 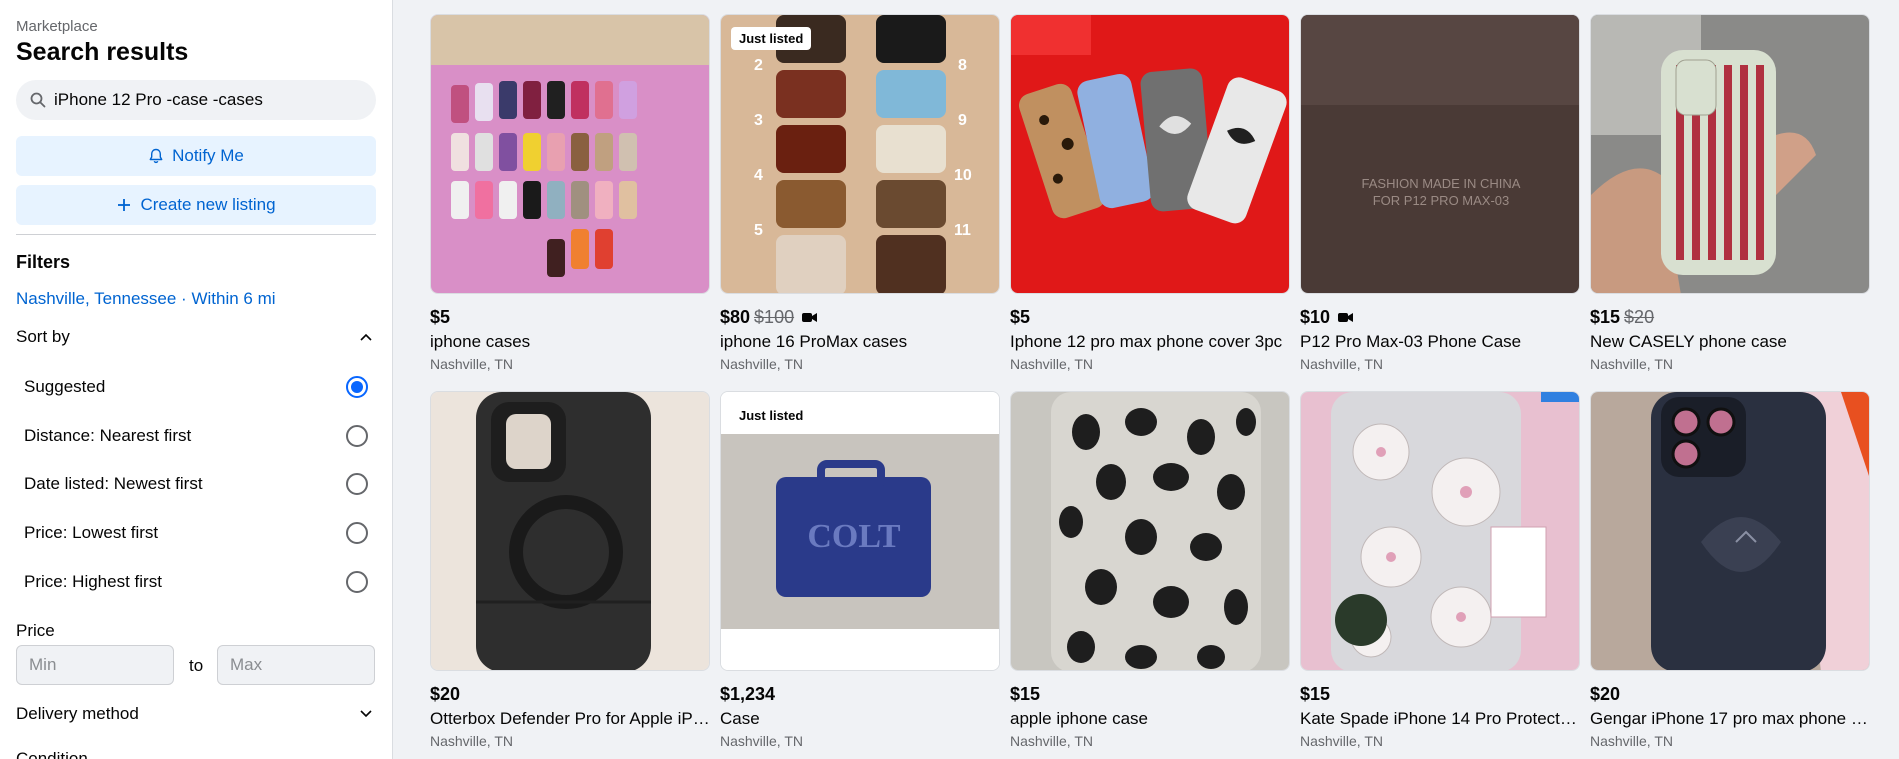 What do you see at coordinates (196, 436) in the screenshot?
I see `sort-option-distance: Distance: Nearest first` at bounding box center [196, 436].